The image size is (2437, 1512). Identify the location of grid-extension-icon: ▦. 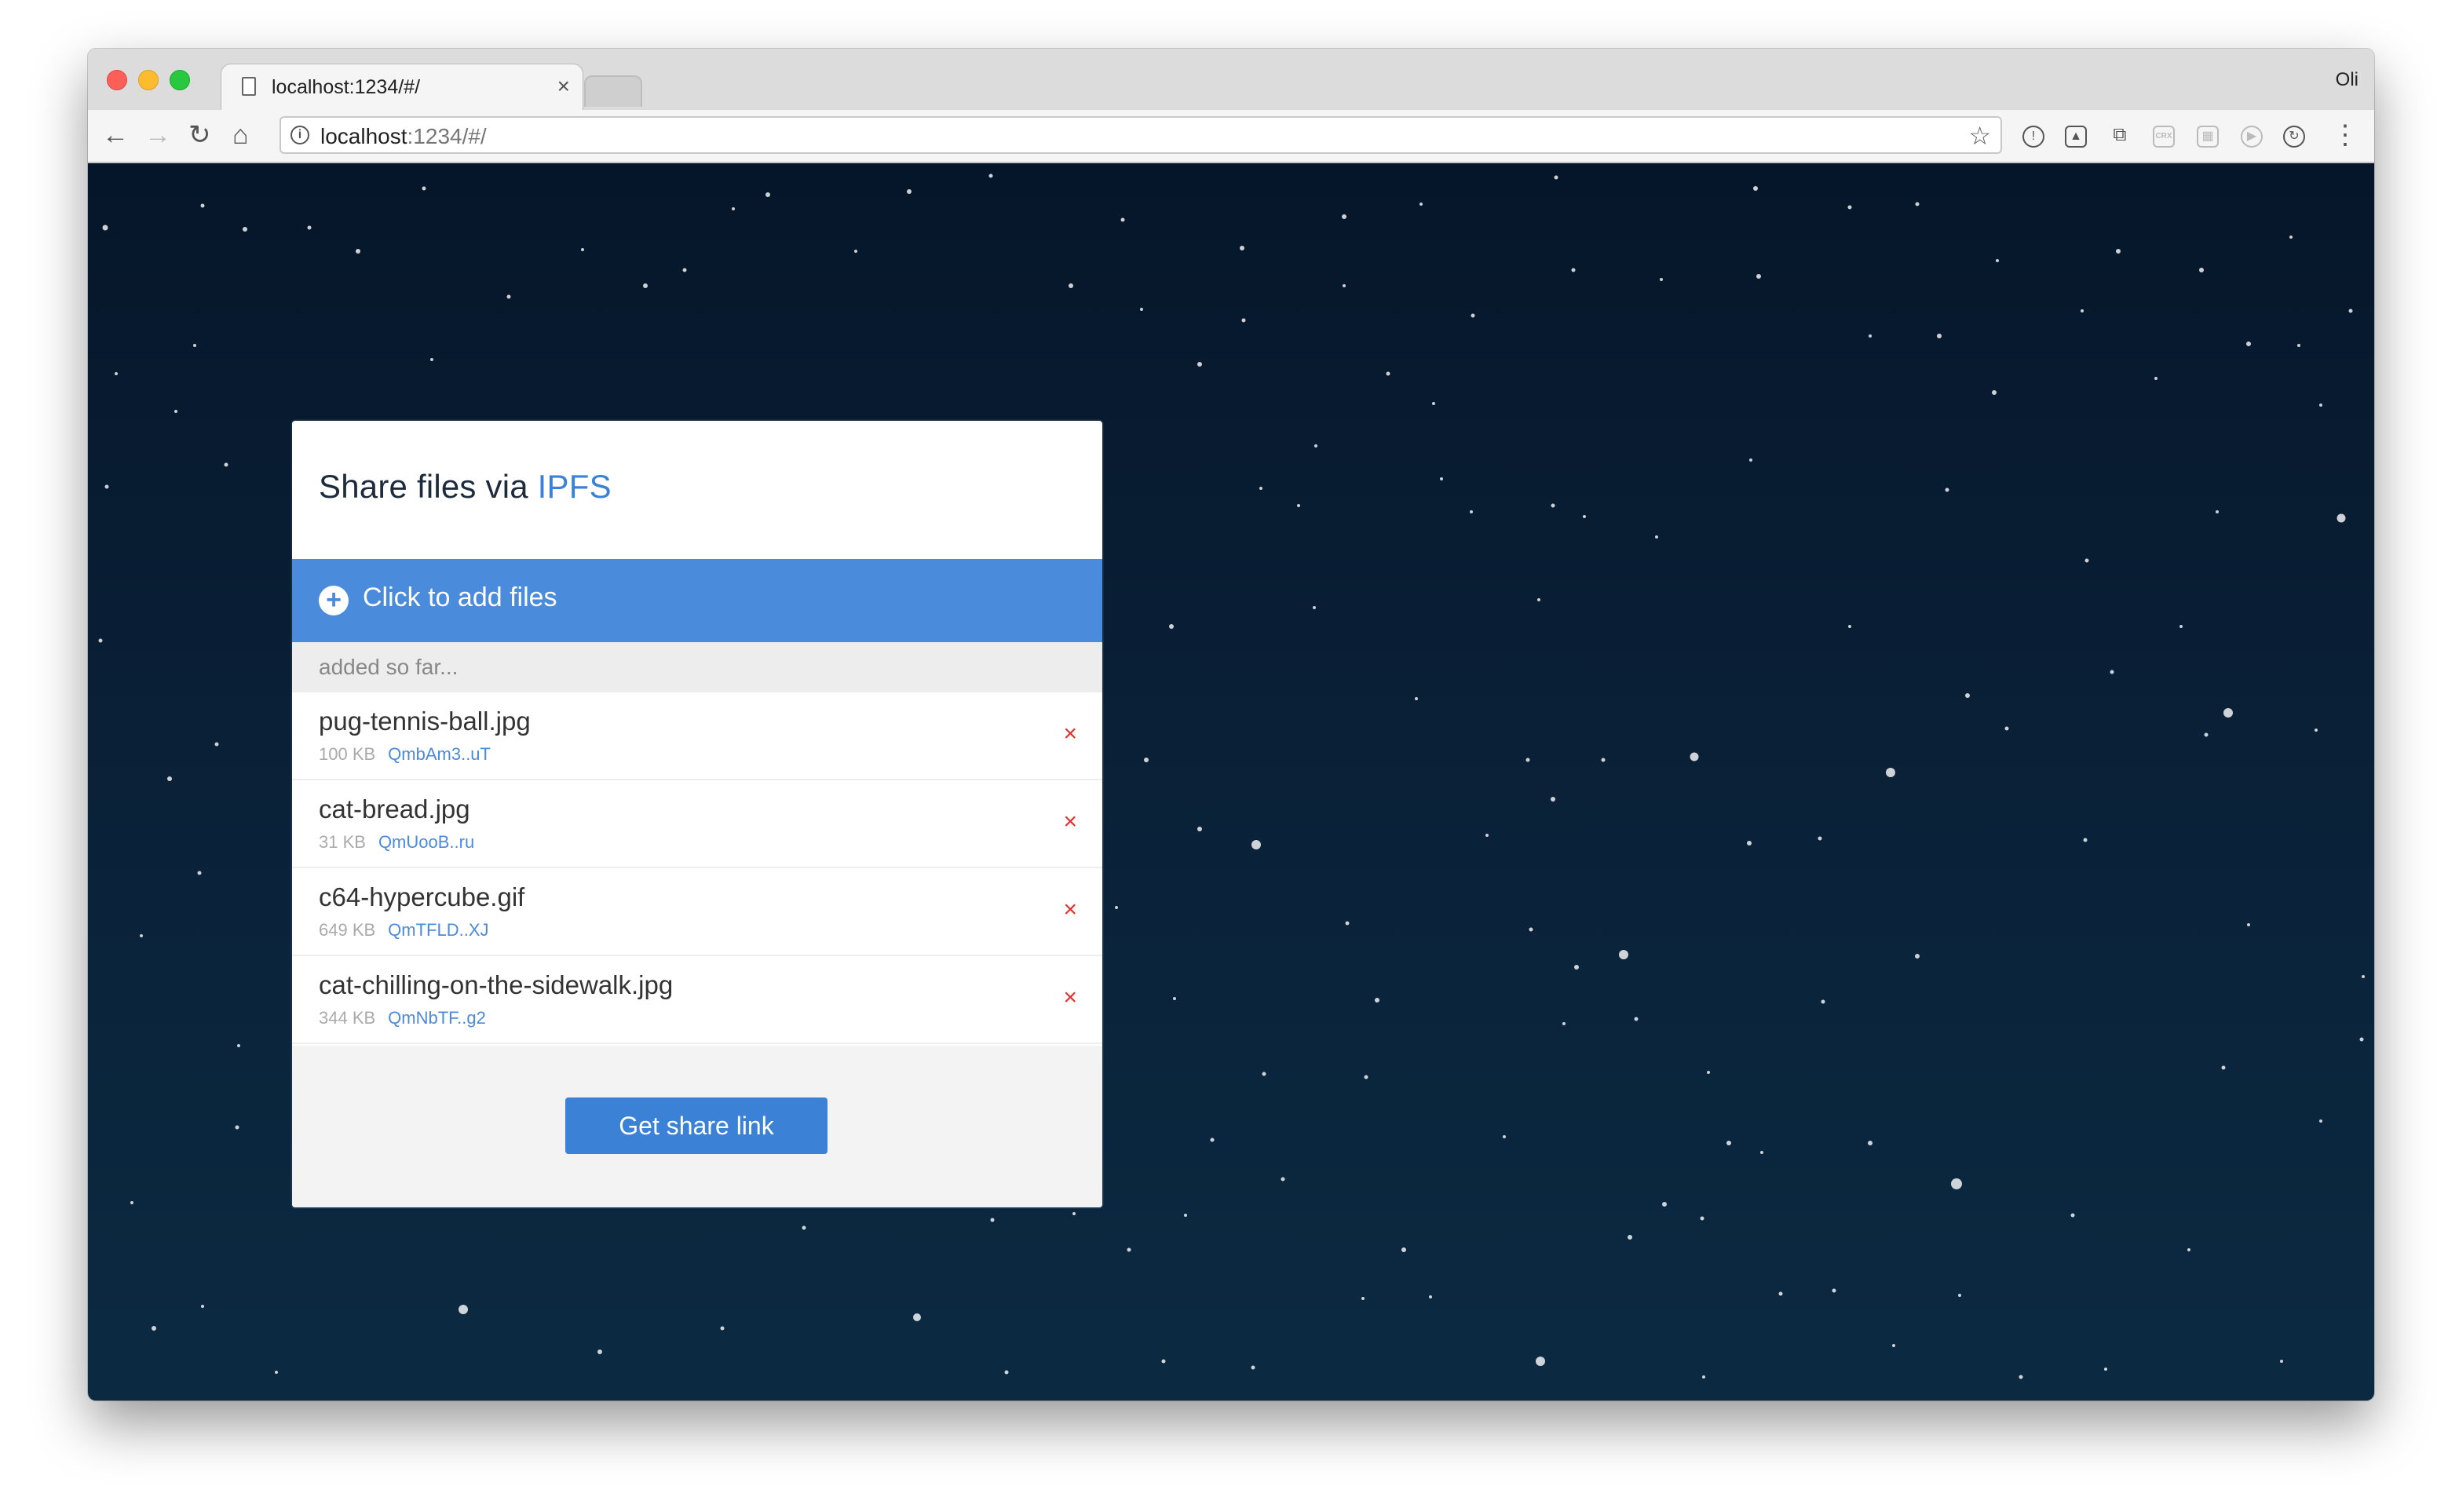
(2208, 137).